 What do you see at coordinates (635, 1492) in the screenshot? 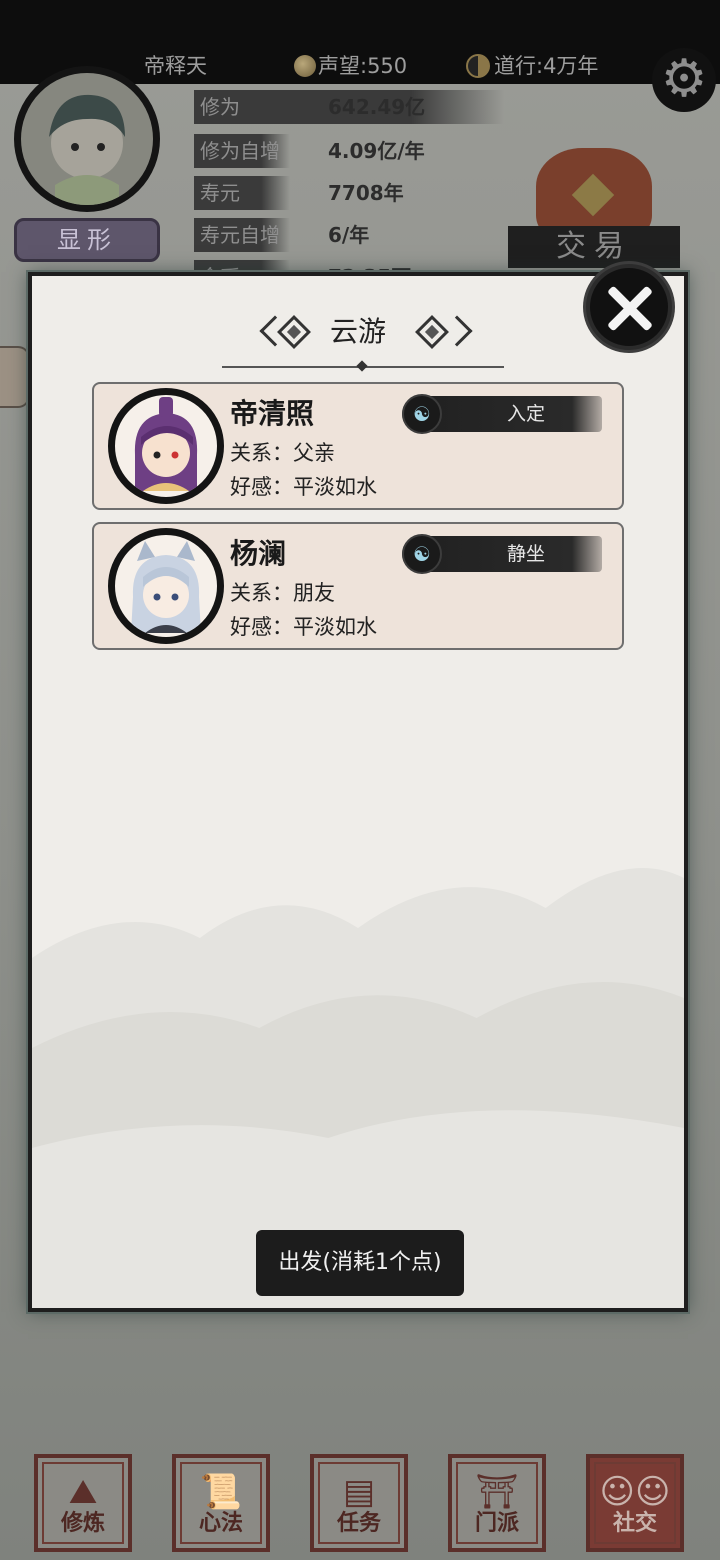
I see `people-icon: ☺☺` at bounding box center [635, 1492].